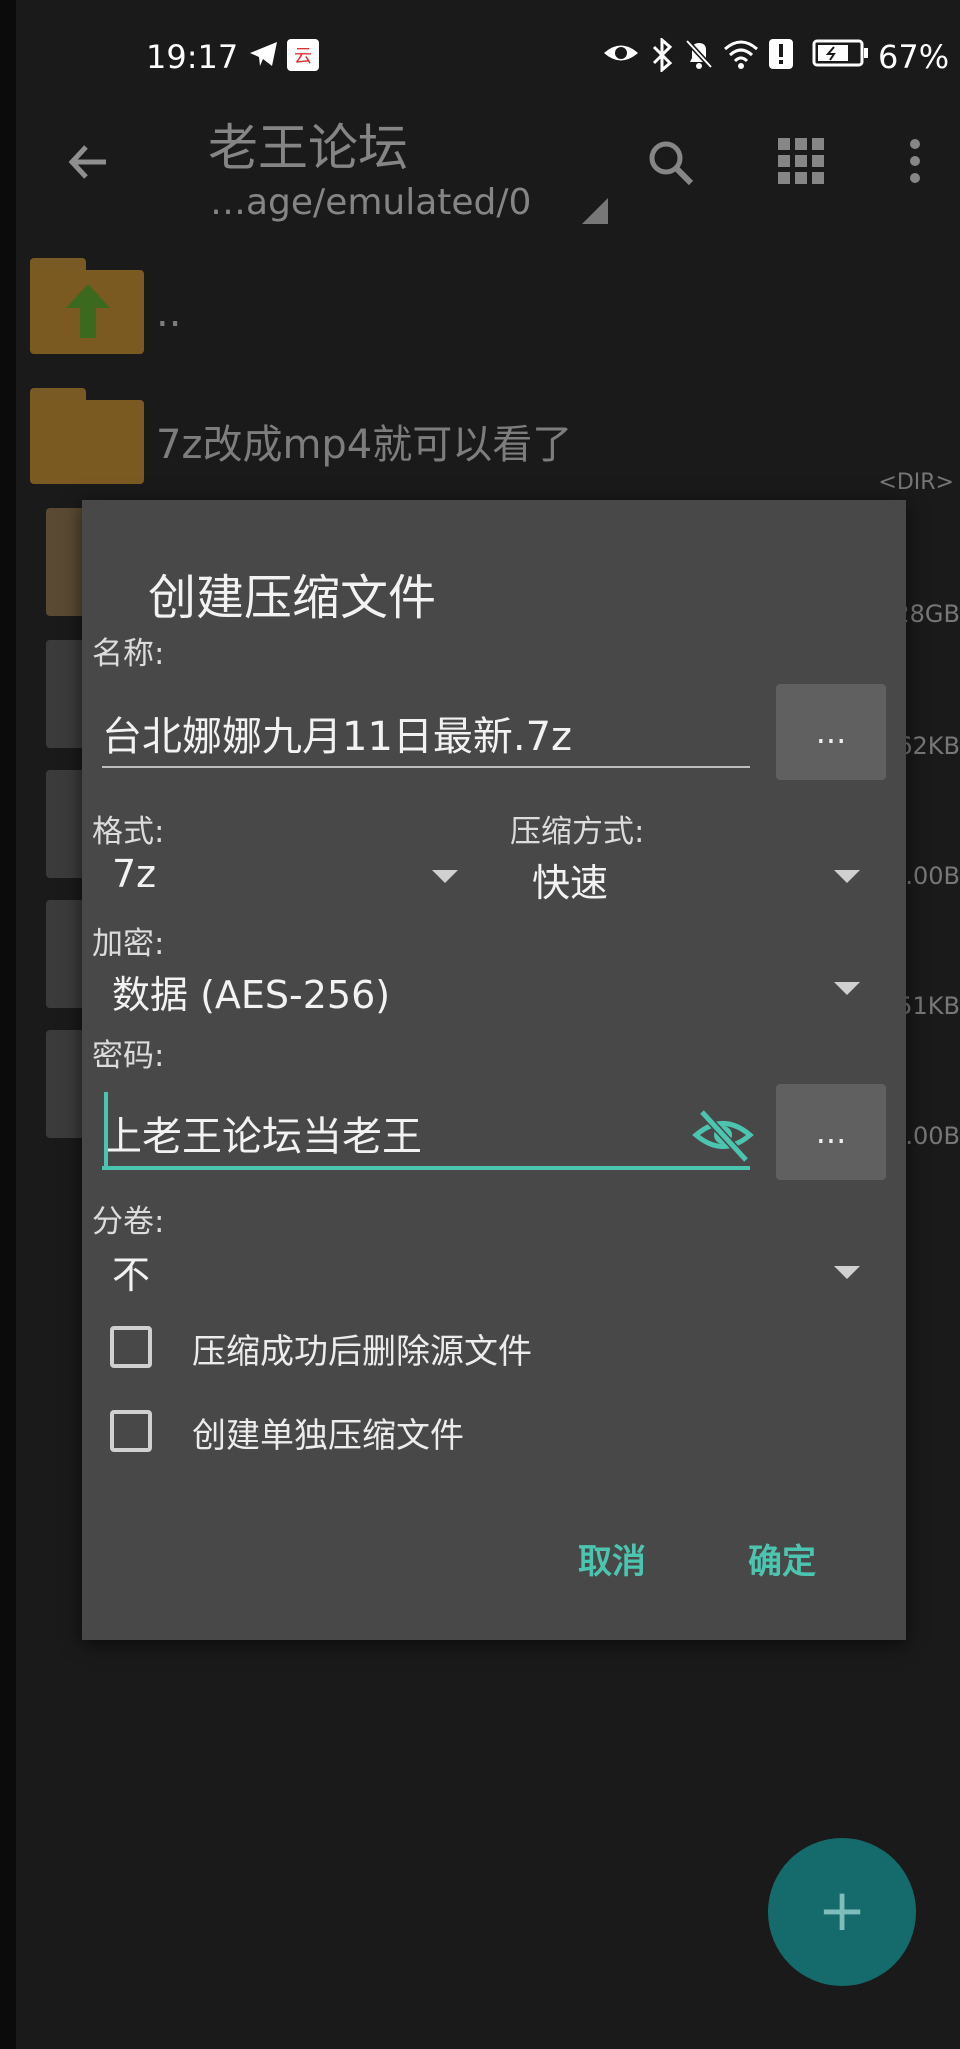  I want to click on method-label: 压缩方式:, so click(577, 832).